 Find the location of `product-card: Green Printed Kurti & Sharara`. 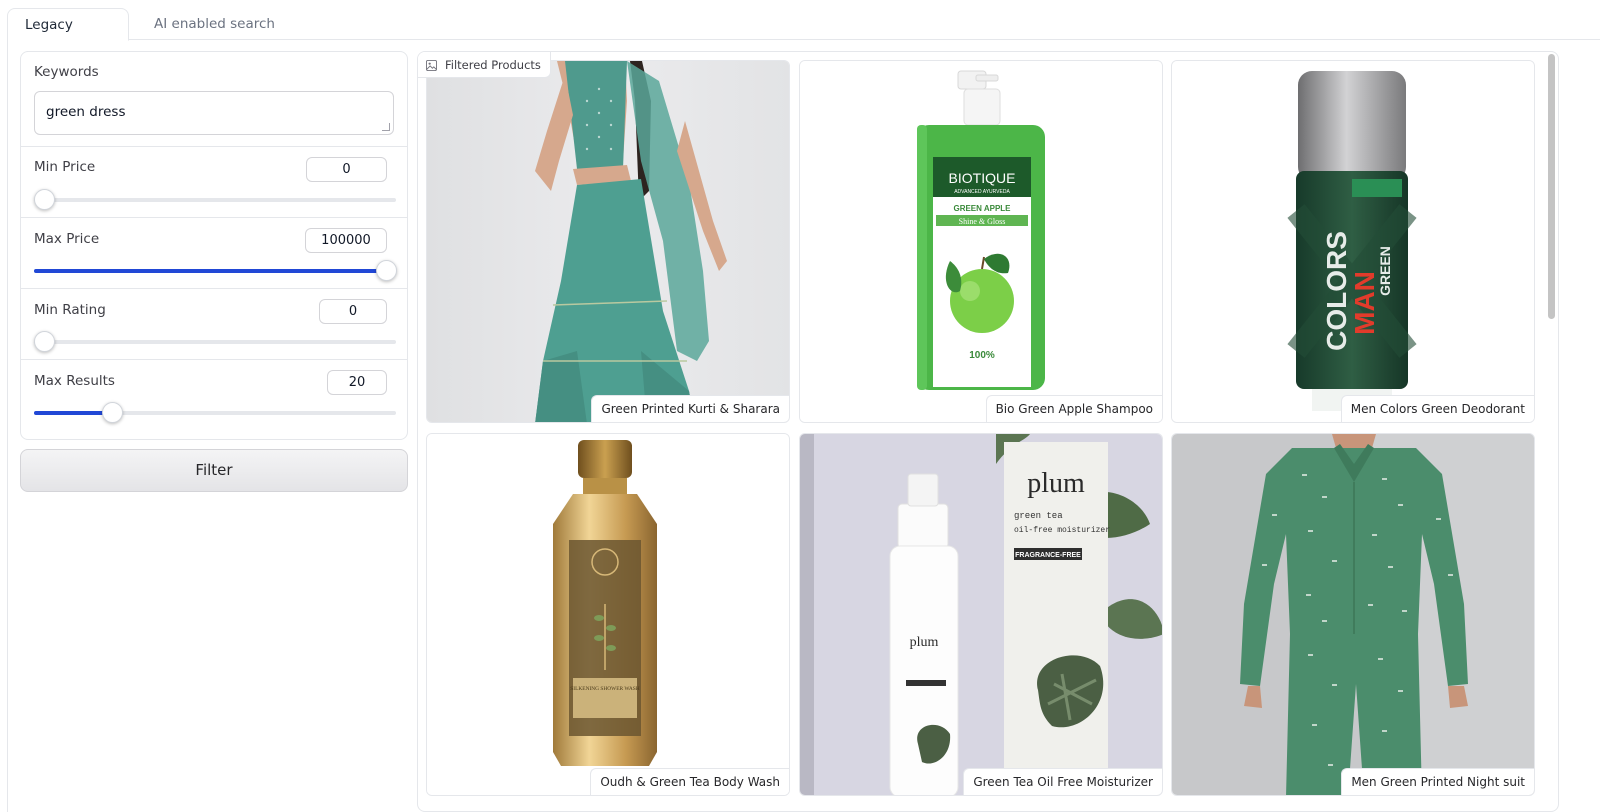

product-card: Green Printed Kurti & Sharara is located at coordinates (608, 241).